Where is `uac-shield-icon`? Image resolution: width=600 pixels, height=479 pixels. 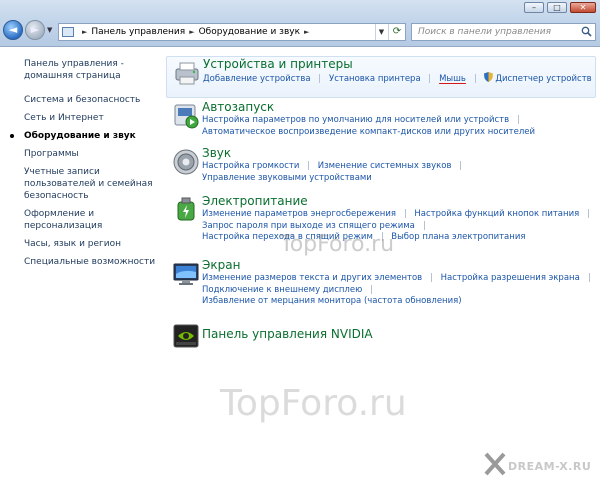 uac-shield-icon is located at coordinates (489, 77).